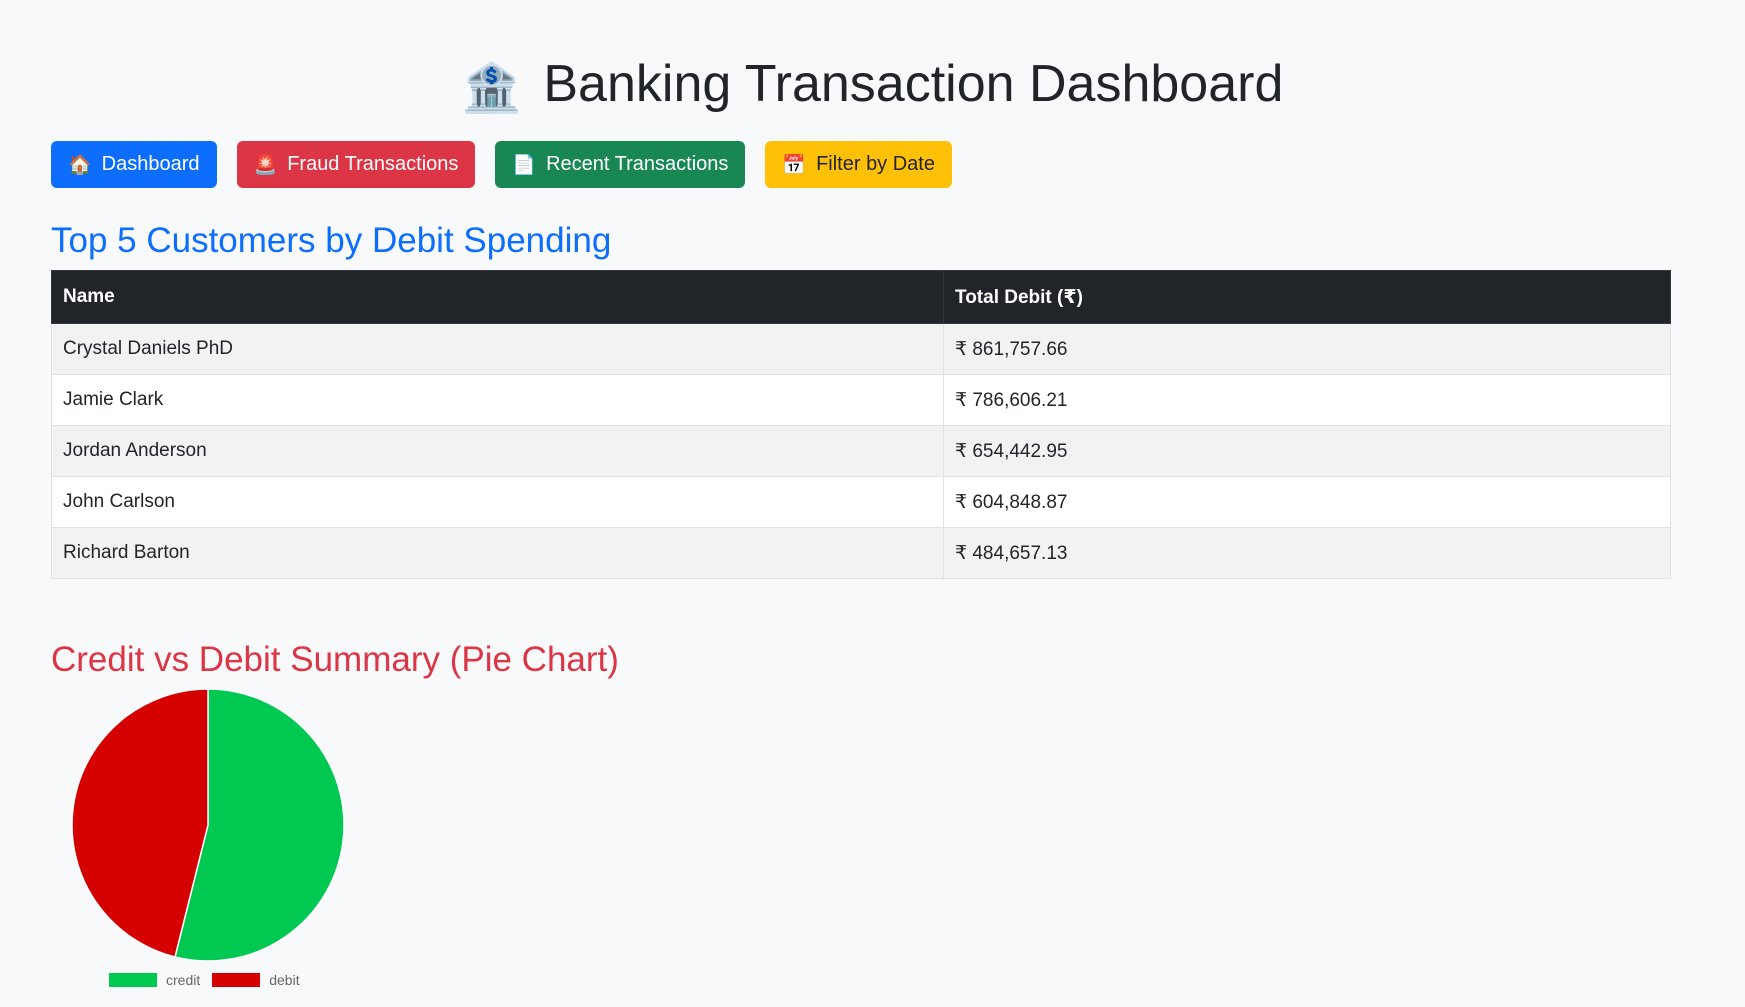 The width and height of the screenshot is (1745, 1007). I want to click on column-header-total-debit: Total Debit (₹), so click(1307, 297).